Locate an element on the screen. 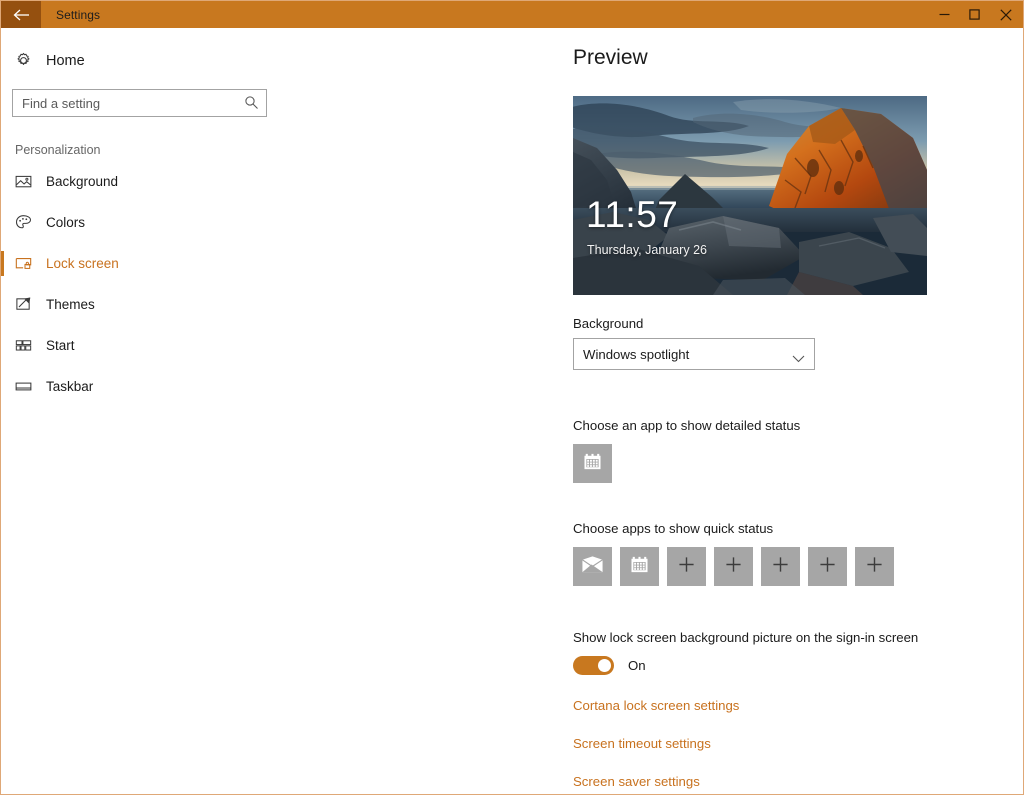 This screenshot has width=1024, height=795. close-button is located at coordinates (1006, 14).